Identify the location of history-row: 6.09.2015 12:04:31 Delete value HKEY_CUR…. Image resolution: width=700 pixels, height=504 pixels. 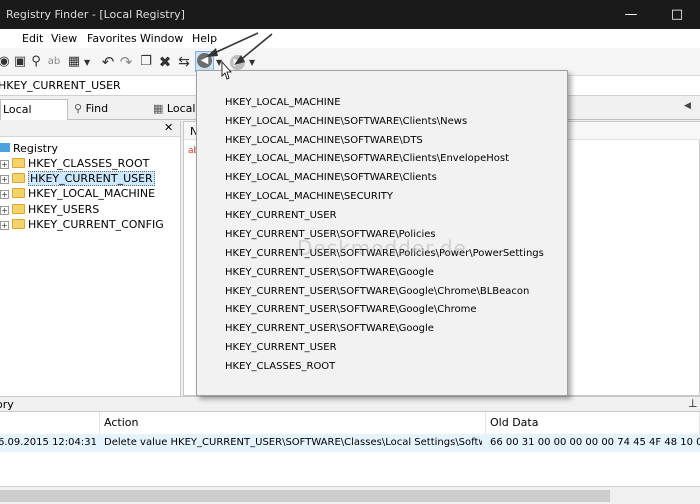
(350, 443).